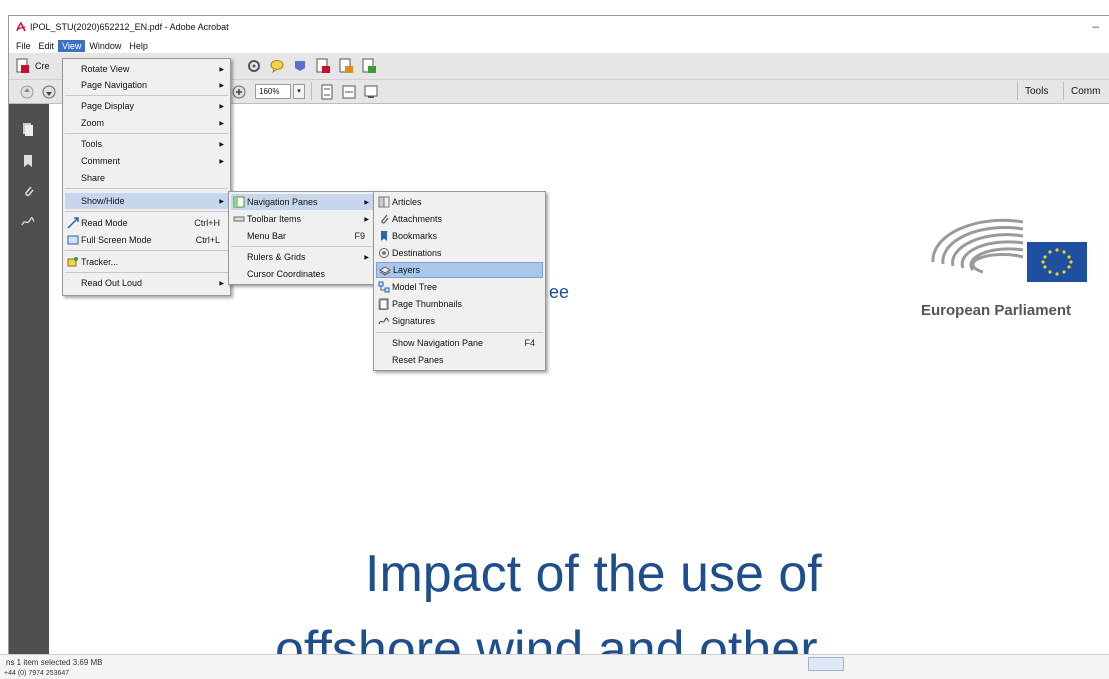 The width and height of the screenshot is (1109, 679). What do you see at coordinates (299, 91) in the screenshot?
I see `zoom-dropdown-button: ▾` at bounding box center [299, 91].